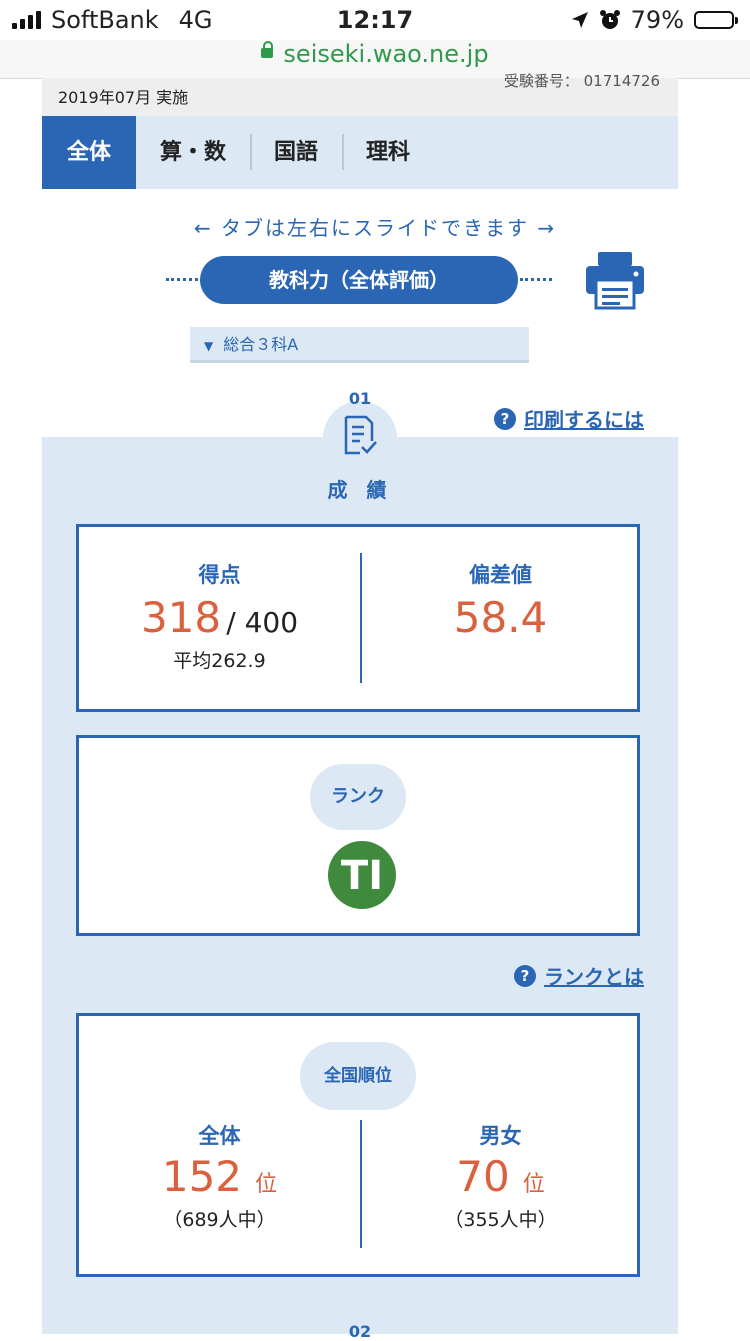 This screenshot has height=1341, width=750. I want to click on tab-overall: 全体, so click(89, 152).